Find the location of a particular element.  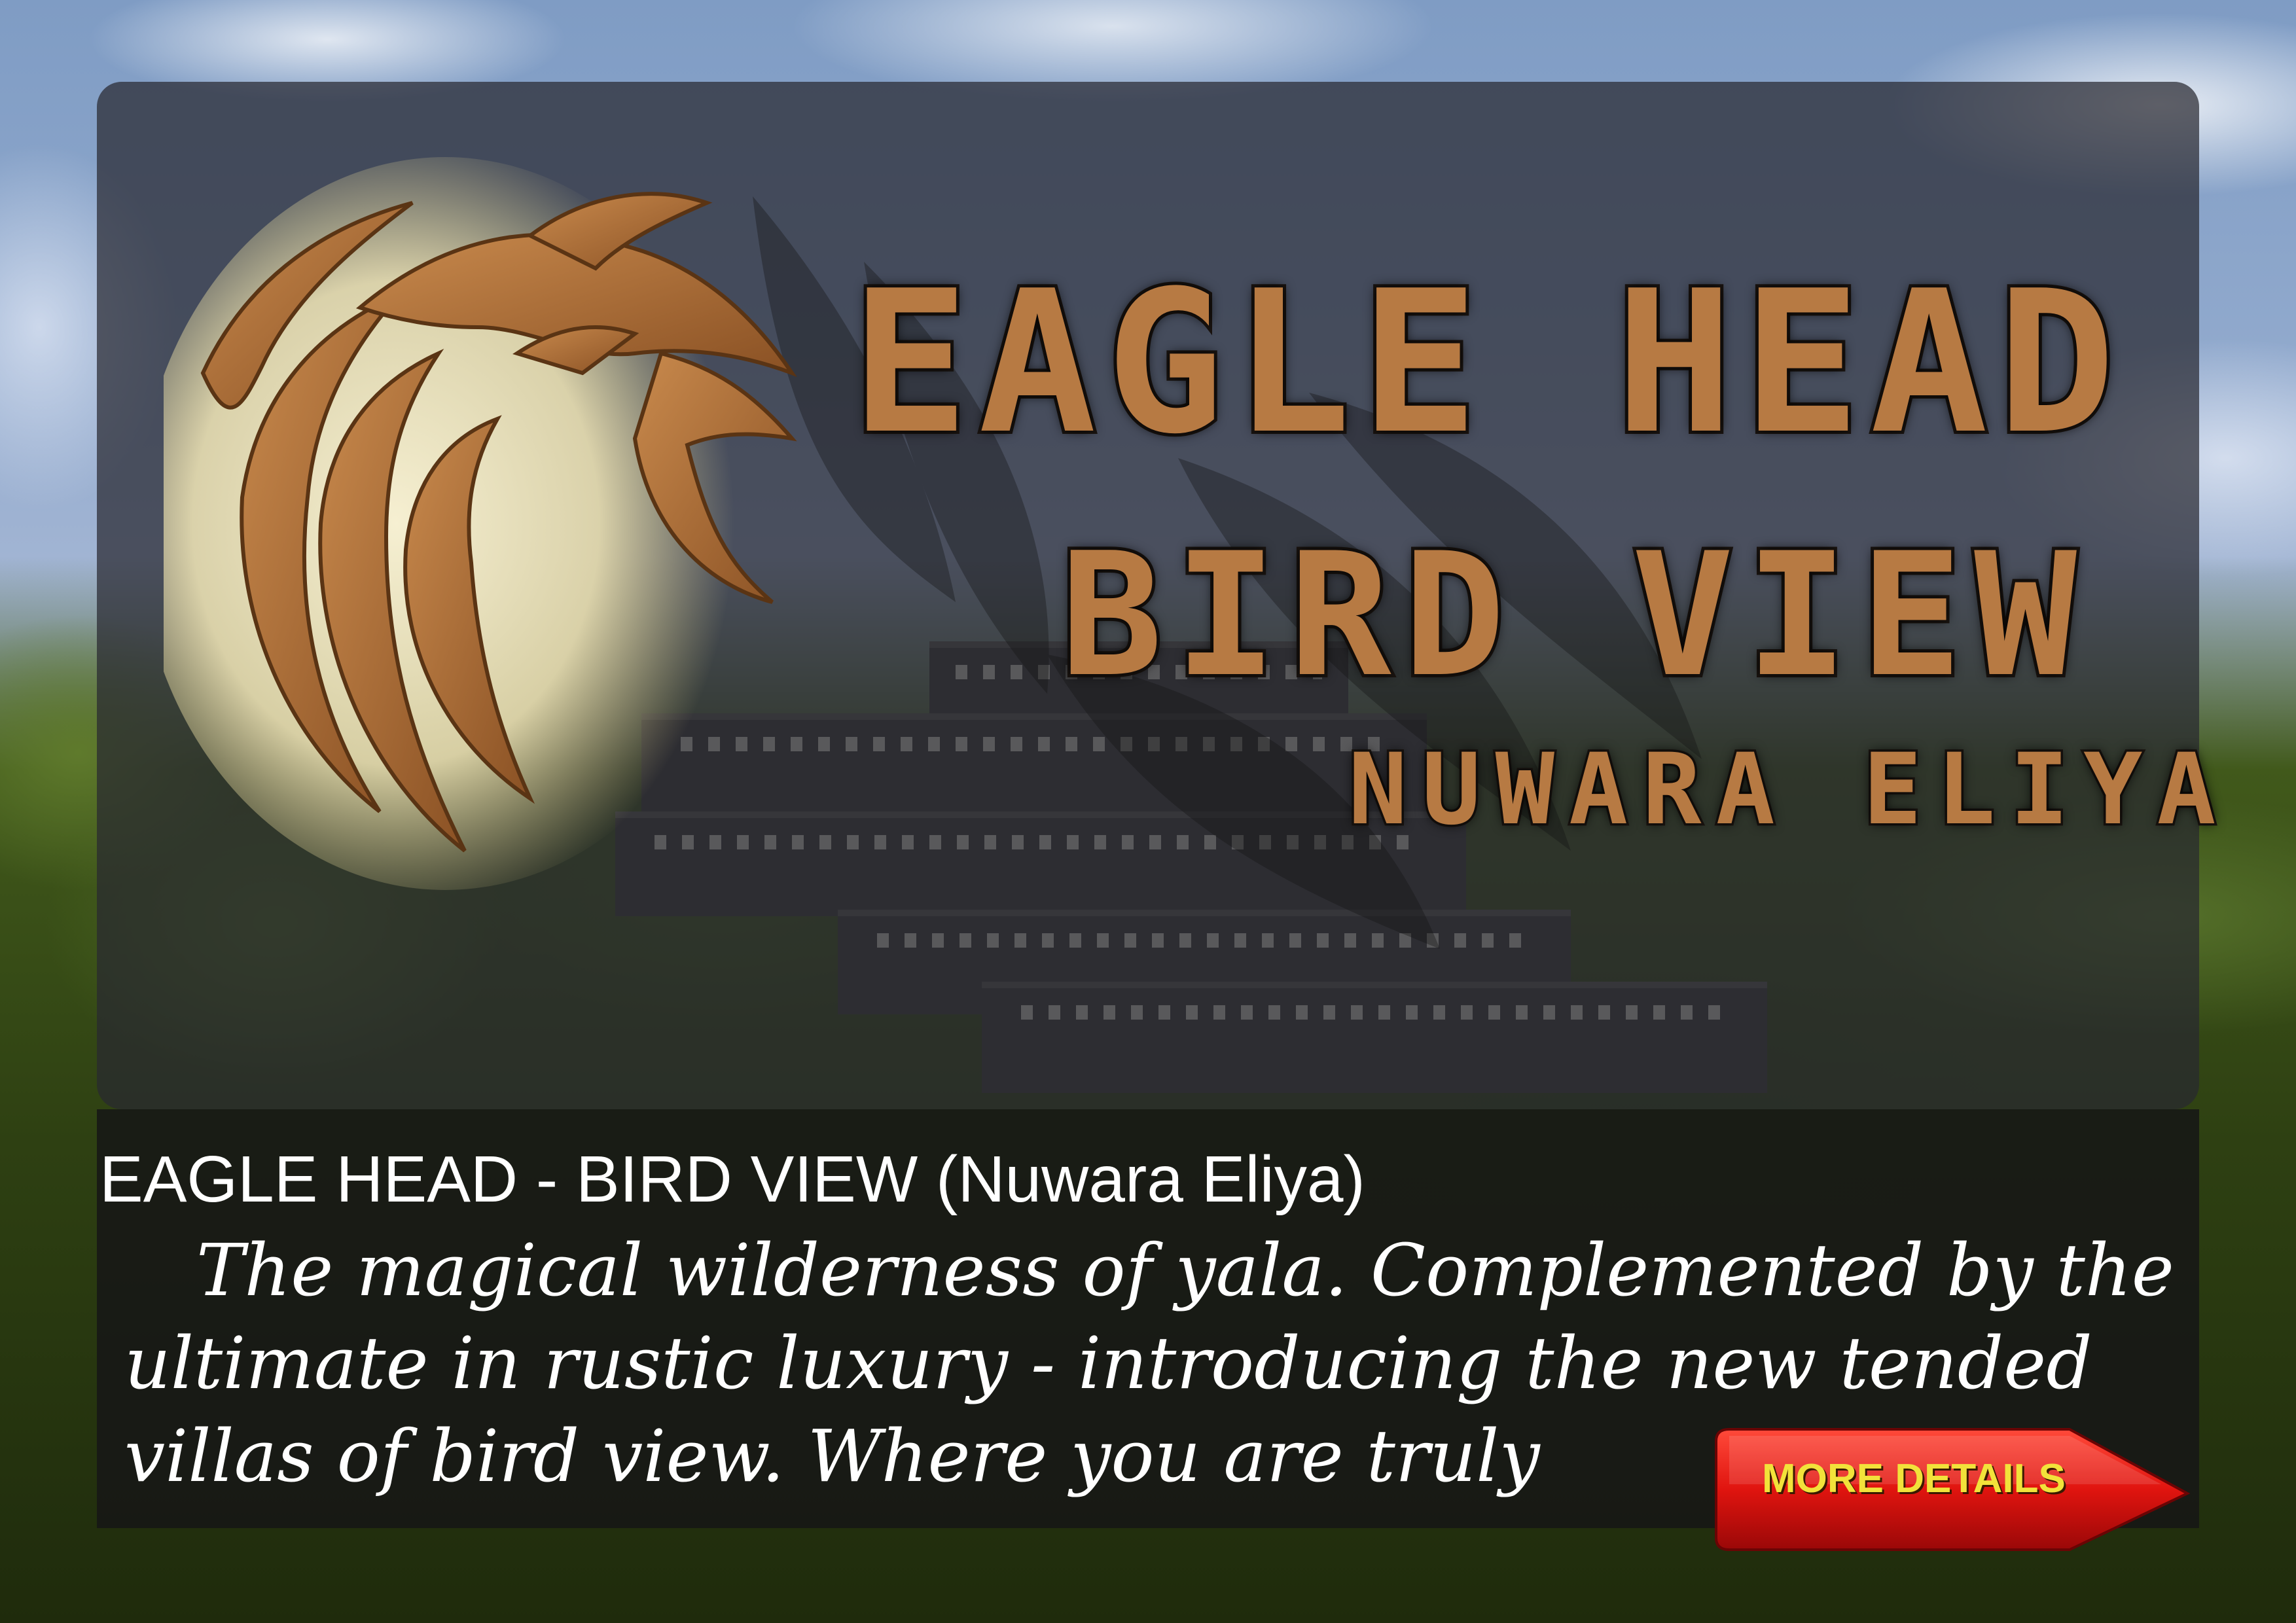

title-eagle-head: EAGLE HEAD is located at coordinates (1486, 362).